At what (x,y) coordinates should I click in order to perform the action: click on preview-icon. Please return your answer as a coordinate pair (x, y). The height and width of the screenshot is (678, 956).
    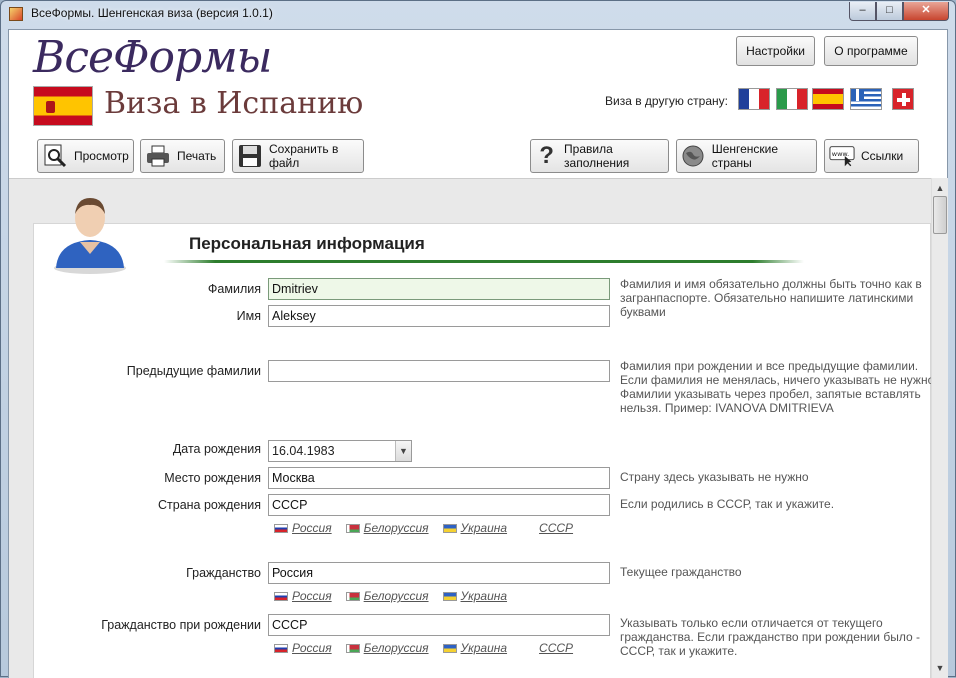
    Looking at the image, I should click on (55, 156).